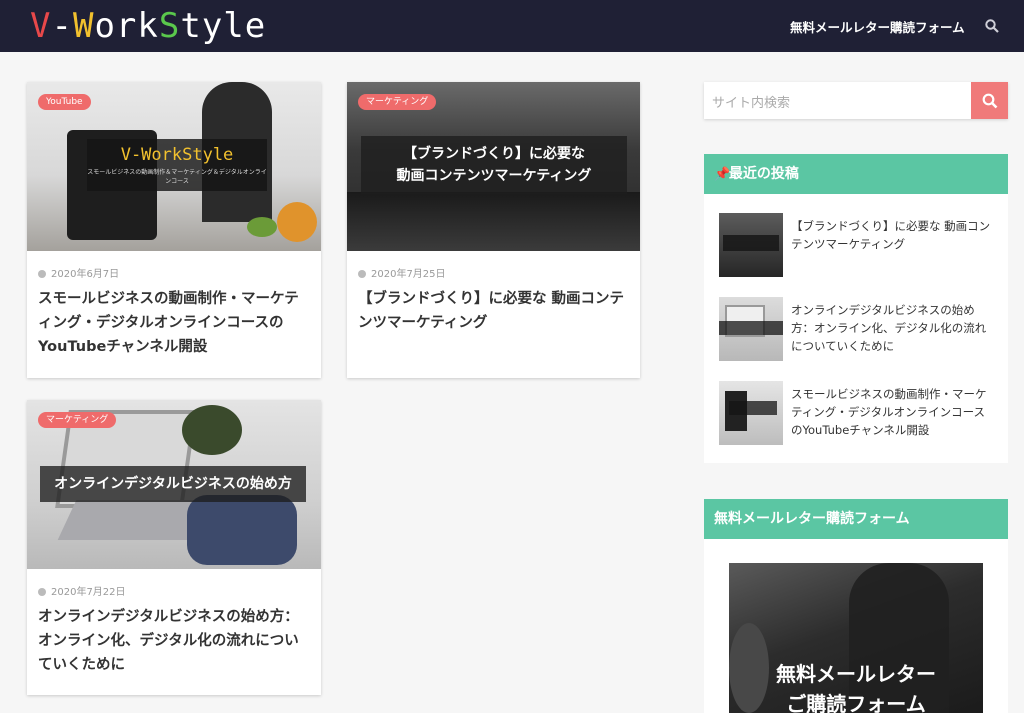  I want to click on post-date-text: 2020年7月22日, so click(88, 592).